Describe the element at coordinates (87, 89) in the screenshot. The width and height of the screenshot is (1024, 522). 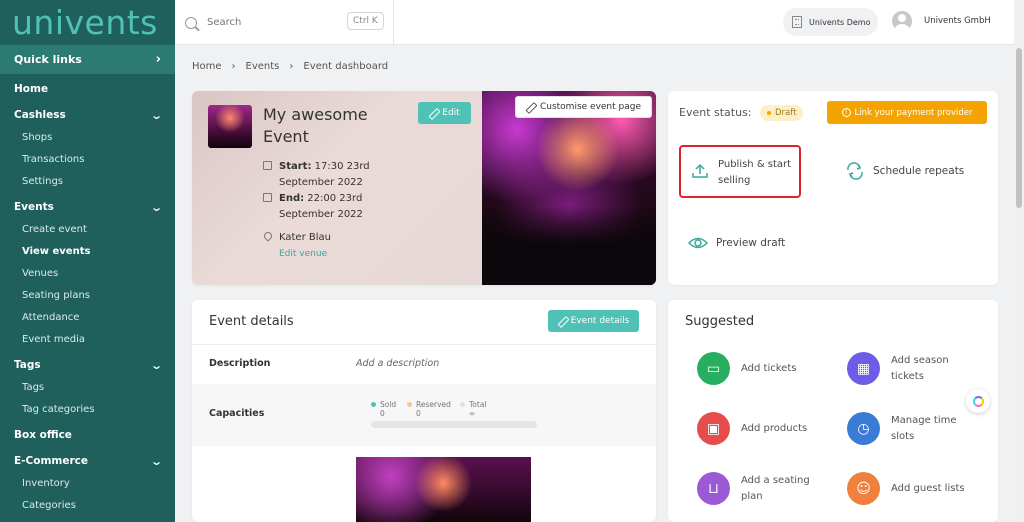
I see `sidebar-item-home: Home` at that location.